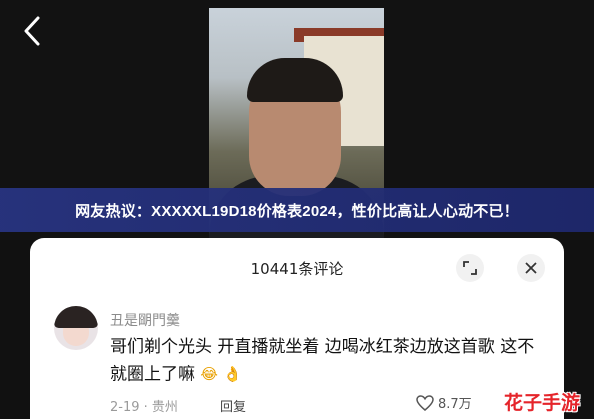  I want to click on expand-icon, so click(470, 268).